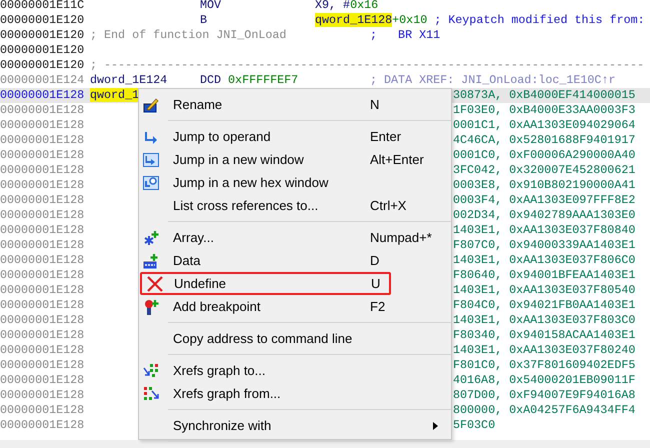  Describe the element at coordinates (211, 6) in the screenshot. I see `mnemonic-text: MOV` at that location.